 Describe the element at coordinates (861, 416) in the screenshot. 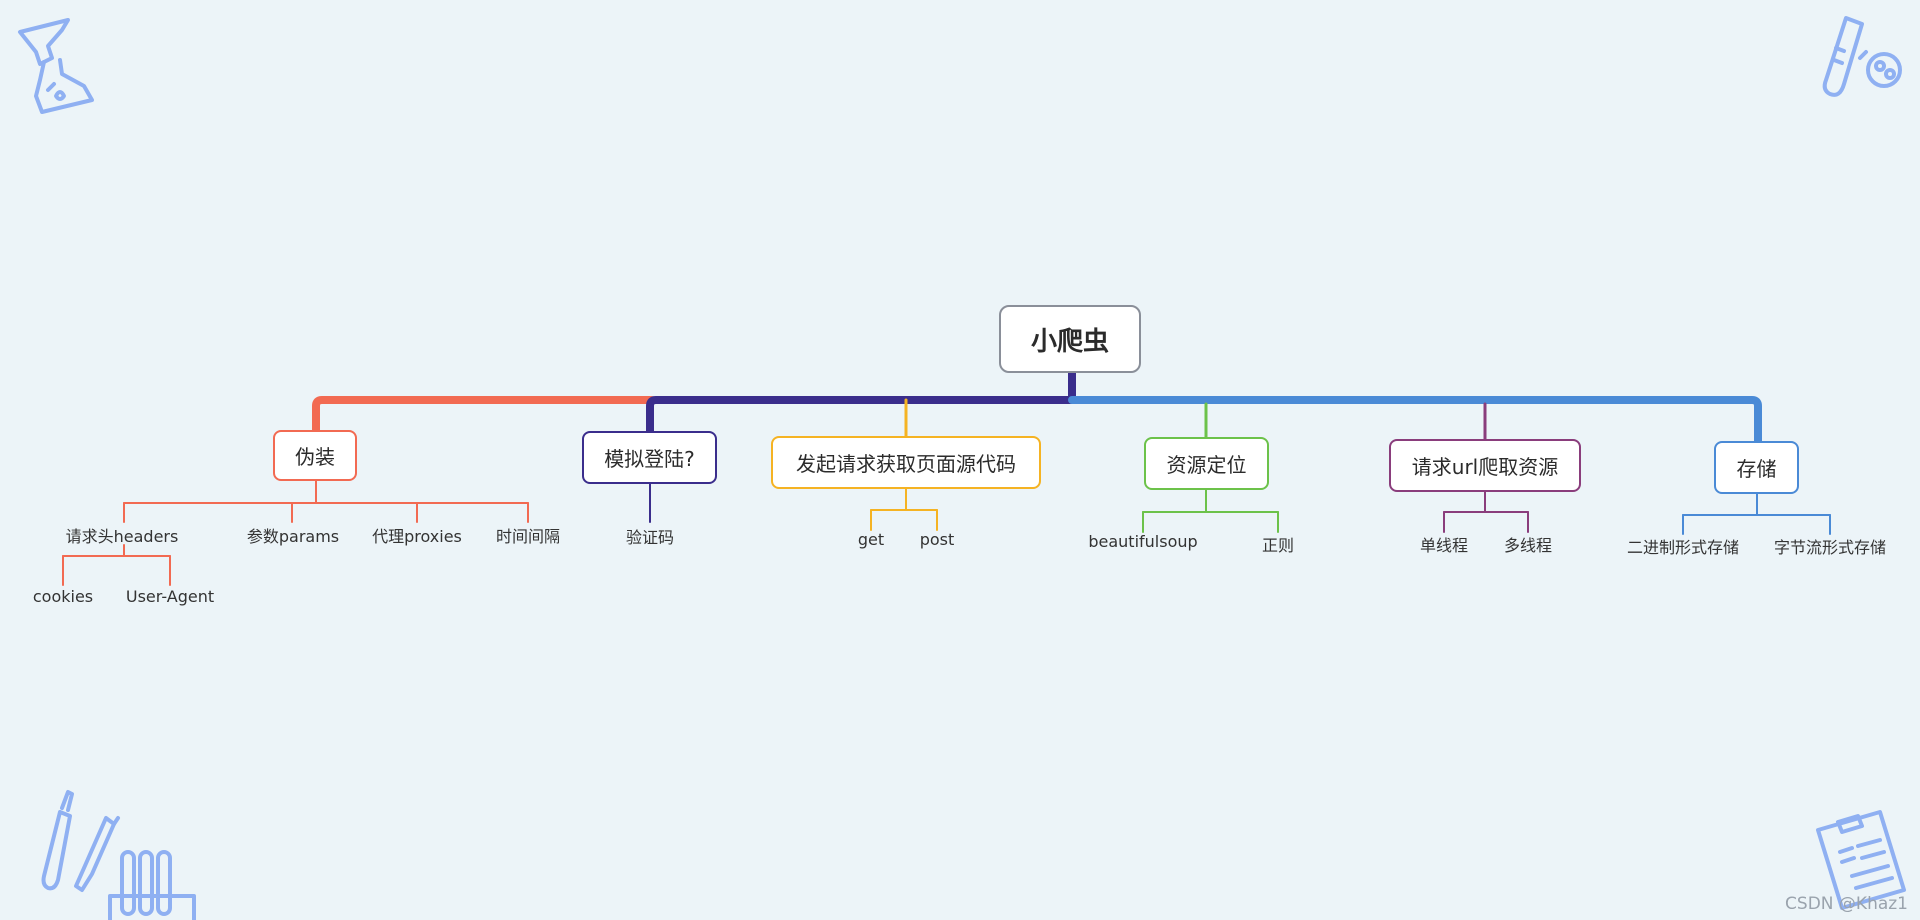

I see `backbone-login` at that location.